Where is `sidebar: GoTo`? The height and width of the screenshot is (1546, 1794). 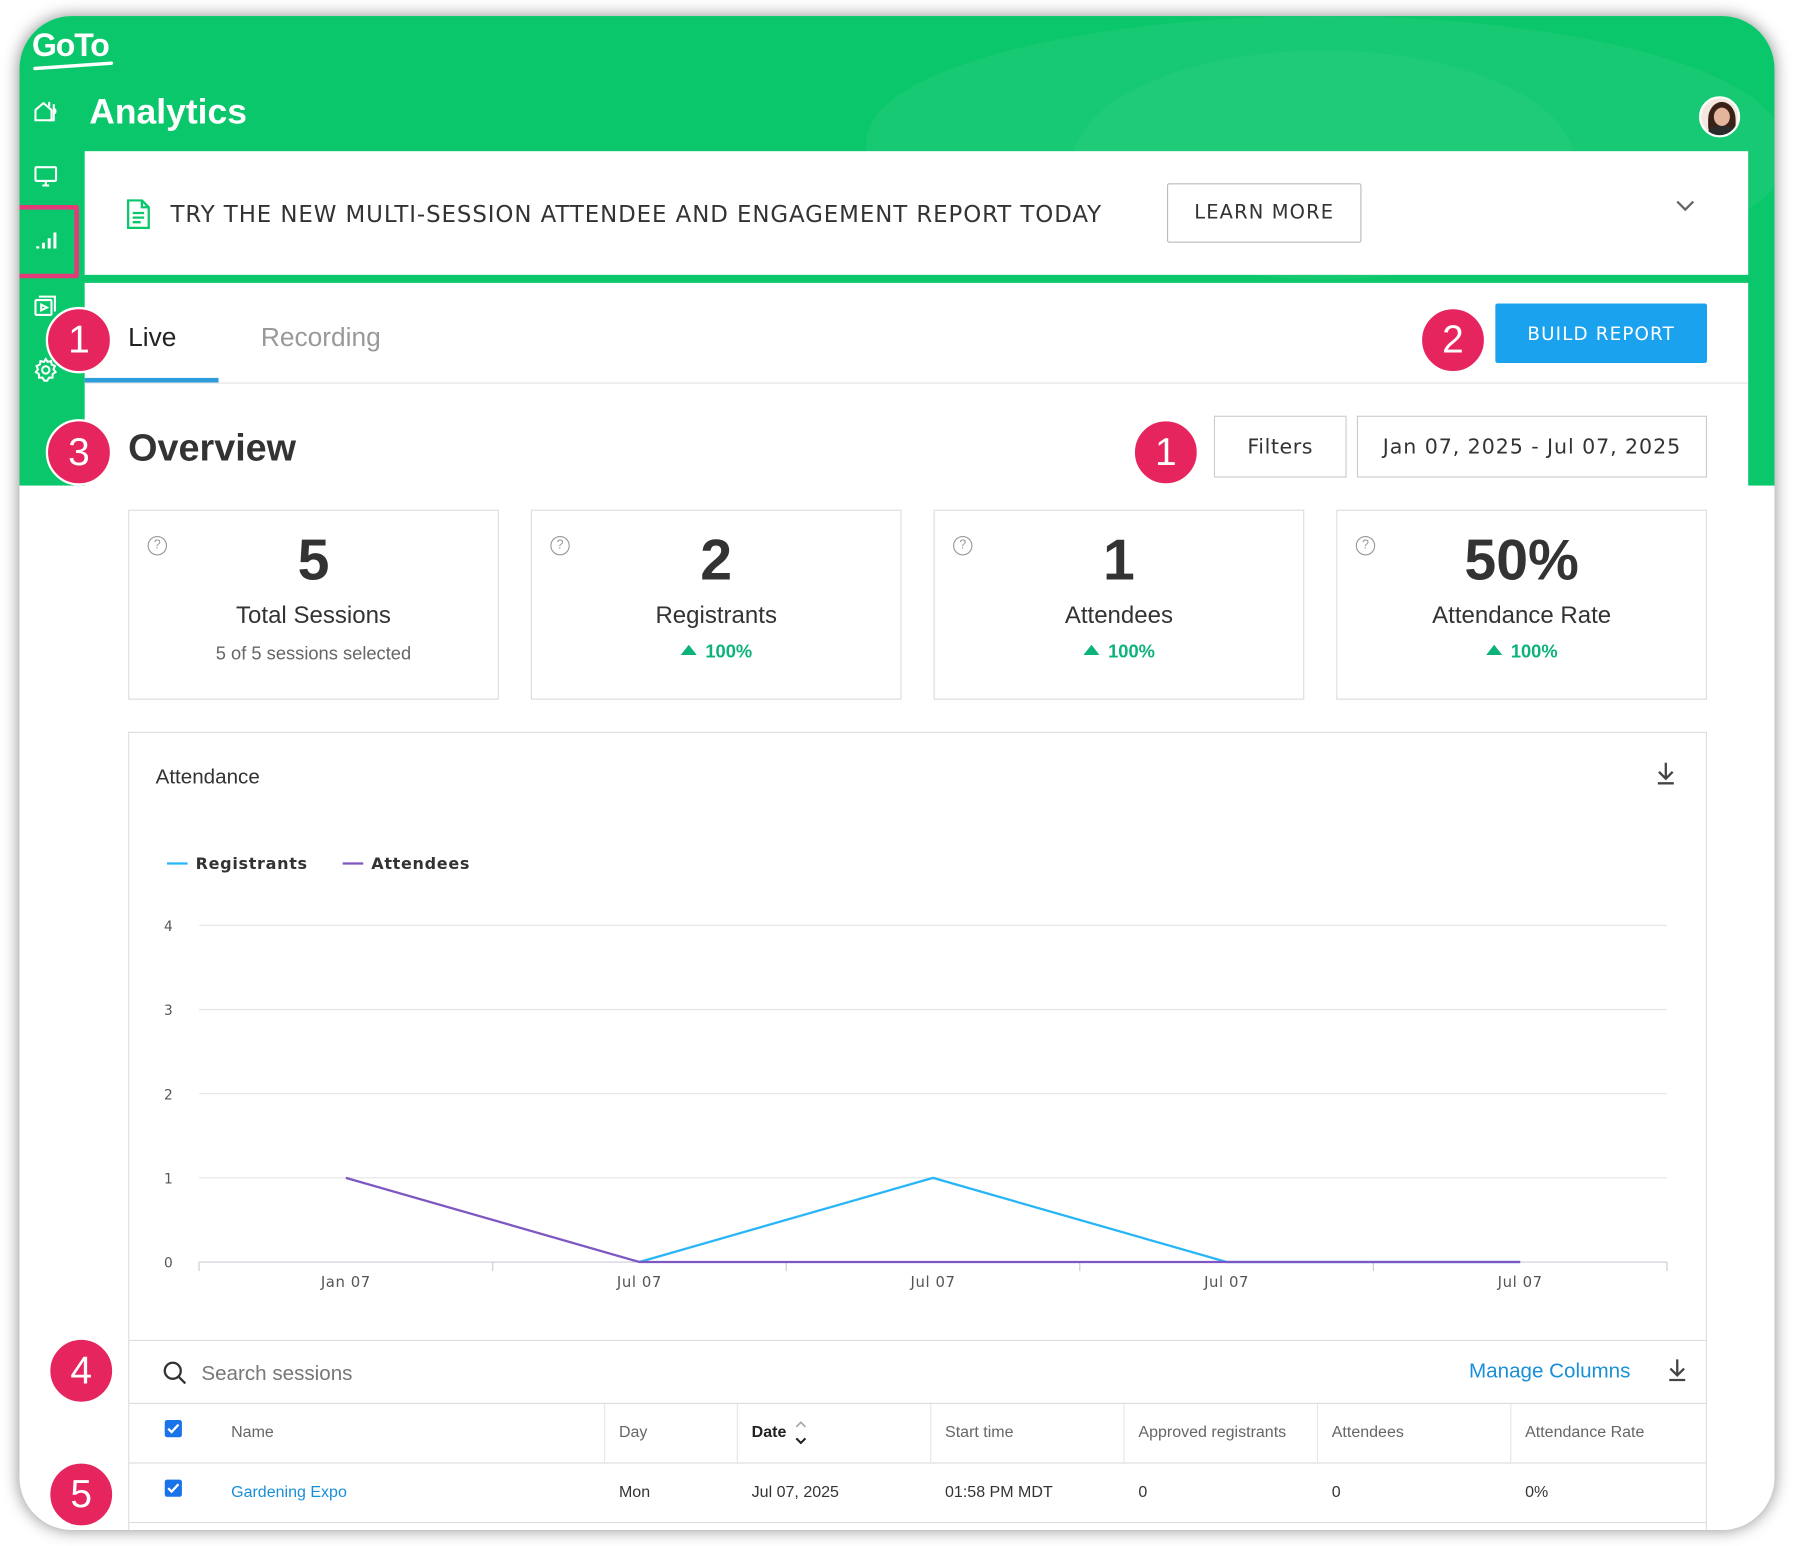 sidebar: GoTo is located at coordinates (66, 251).